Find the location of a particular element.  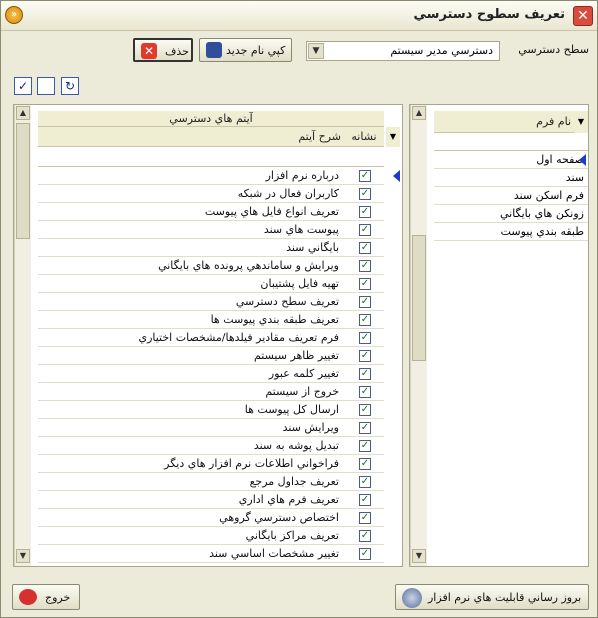

forms-scrollbar: ▲ ▼ is located at coordinates (418, 335).